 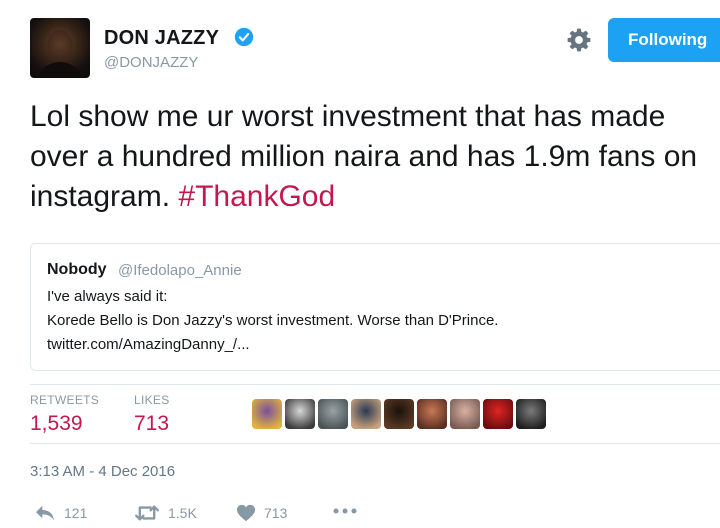 What do you see at coordinates (107, 296) in the screenshot?
I see `quoted-text-line-1: I've always said it:` at bounding box center [107, 296].